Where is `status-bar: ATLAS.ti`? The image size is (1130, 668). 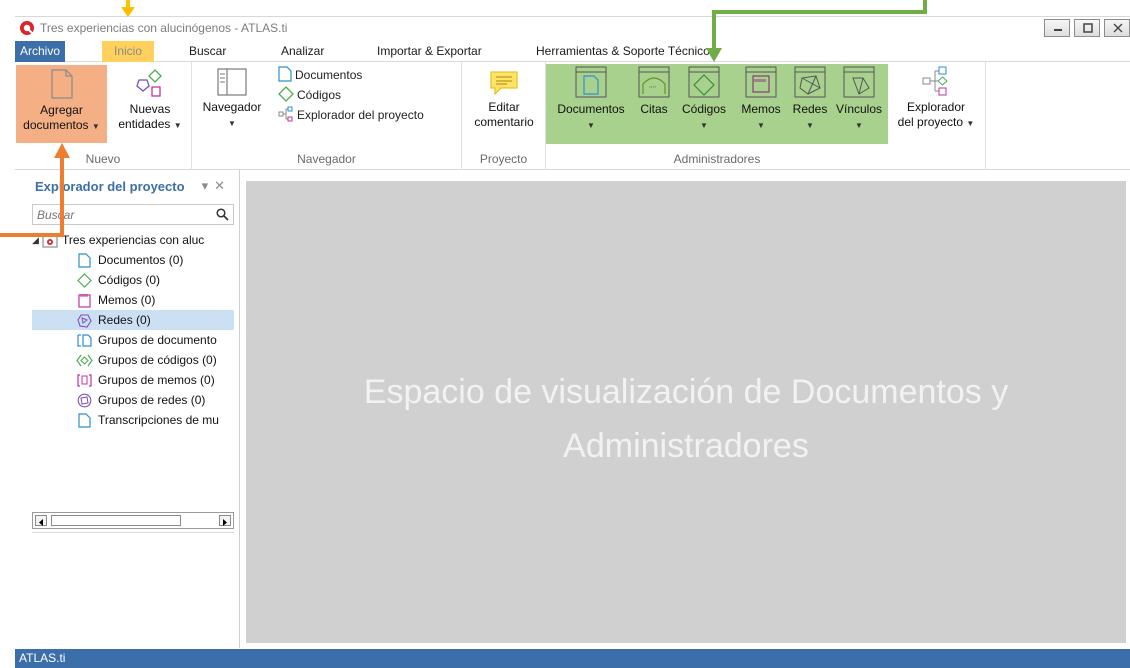 status-bar: ATLAS.ti is located at coordinates (572, 658).